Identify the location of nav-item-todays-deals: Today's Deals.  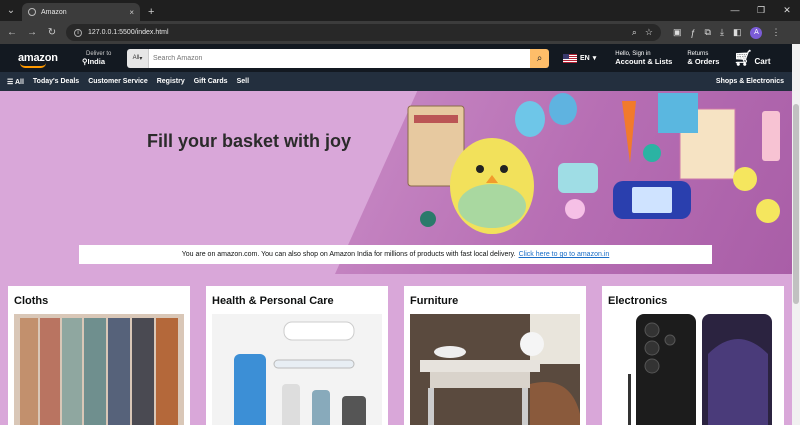
(56, 81).